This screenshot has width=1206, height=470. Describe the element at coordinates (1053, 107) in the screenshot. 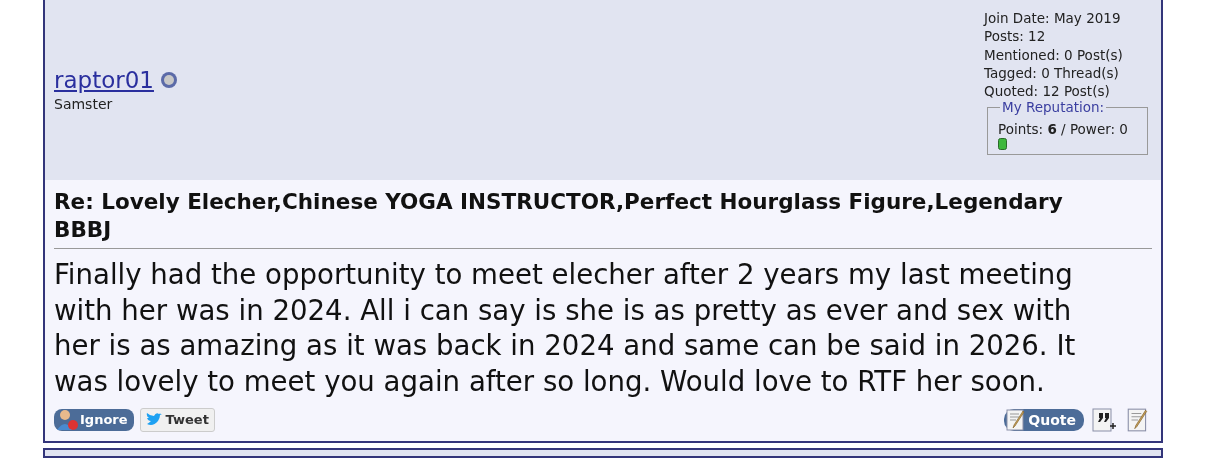

I see `reputation-legend: My Reputation:` at that location.